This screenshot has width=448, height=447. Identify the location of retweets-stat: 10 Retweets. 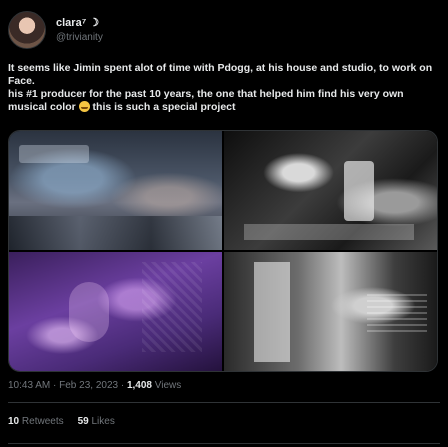
(36, 422).